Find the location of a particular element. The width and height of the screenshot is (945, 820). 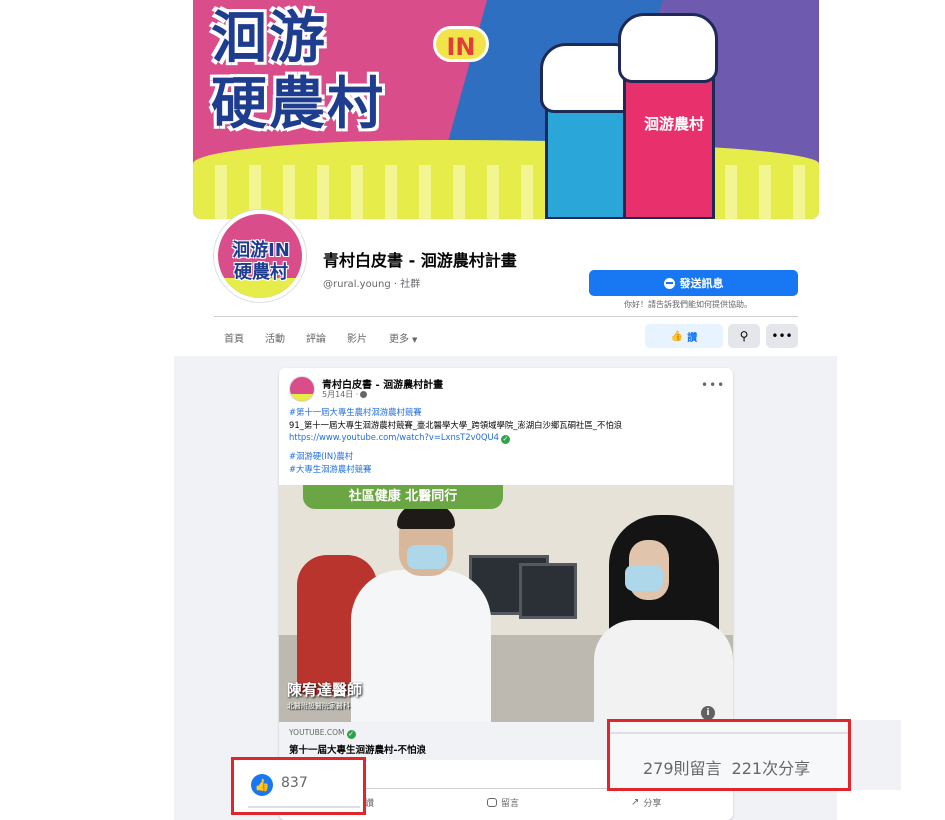

thumbs-up-icon: 👍 is located at coordinates (677, 336).